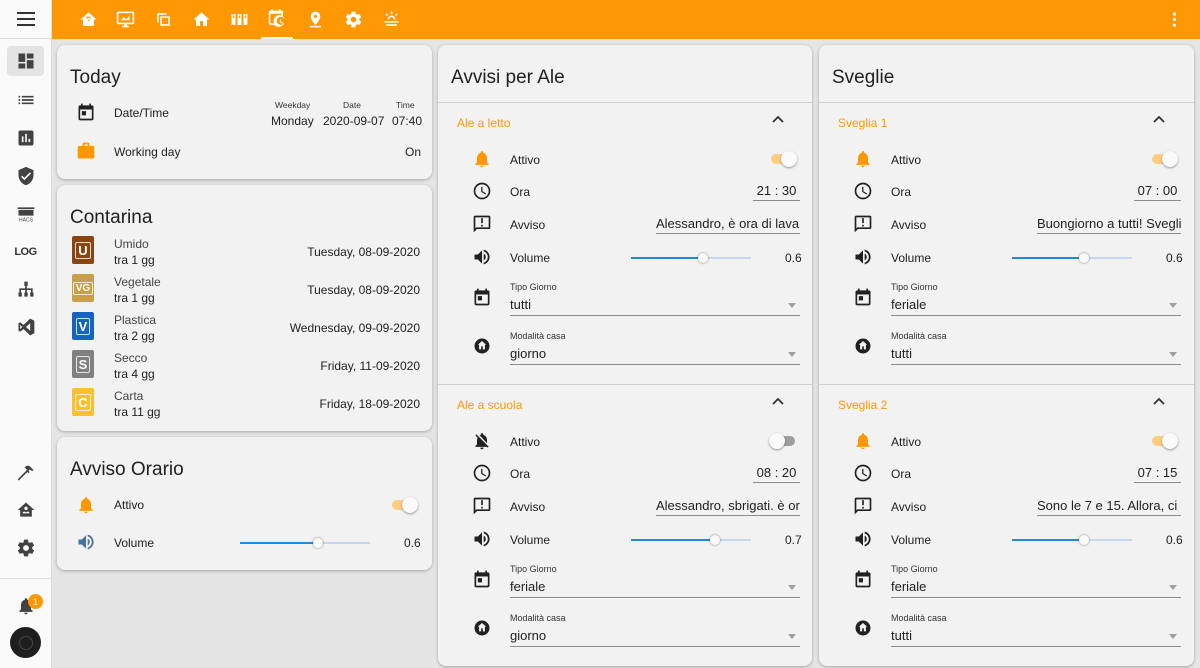 This screenshot has width=1200, height=668. What do you see at coordinates (131, 244) in the screenshot?
I see `bin-name: Umido` at bounding box center [131, 244].